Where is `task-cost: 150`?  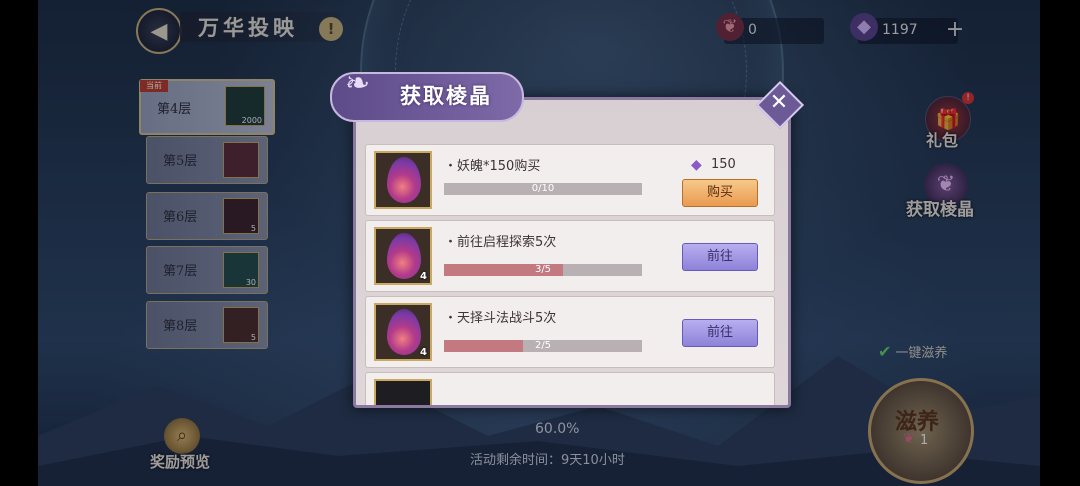 task-cost: 150 is located at coordinates (723, 164).